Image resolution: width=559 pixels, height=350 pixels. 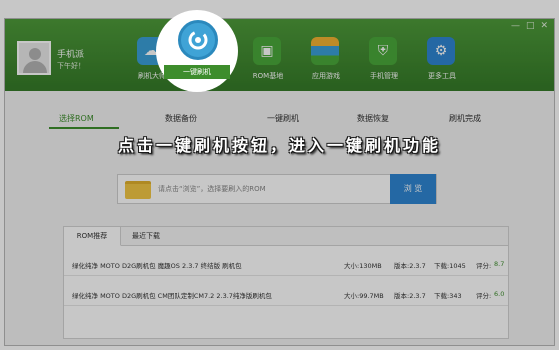 What do you see at coordinates (450, 266) in the screenshot?
I see `rom-downloads: 下载:1045` at bounding box center [450, 266].